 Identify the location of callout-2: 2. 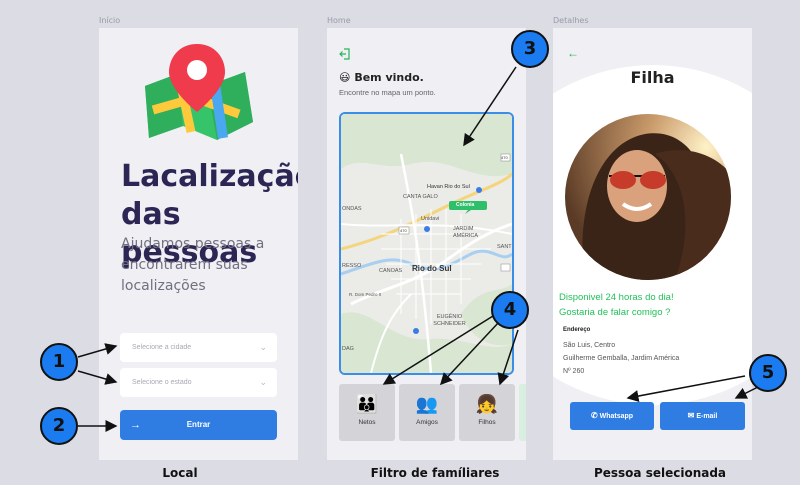
(59, 426).